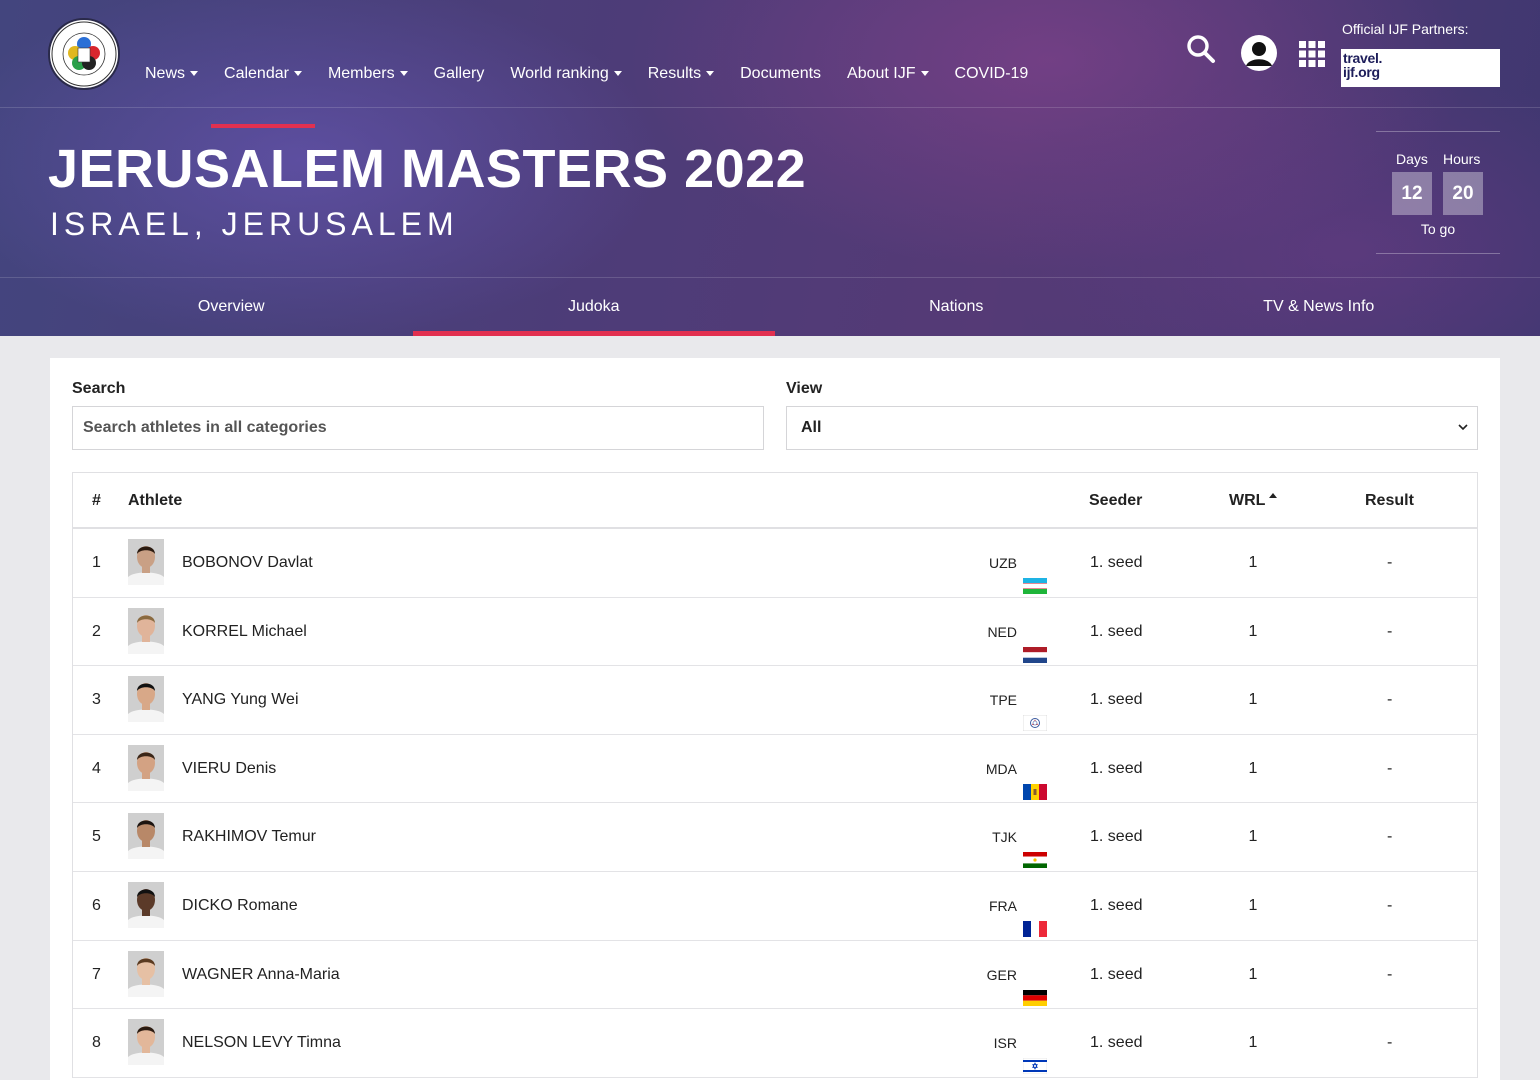 The height and width of the screenshot is (1080, 1540). I want to click on table-row: 7 WAGNER Anna-Maria GER 1. seed 1 -, so click(775, 975).